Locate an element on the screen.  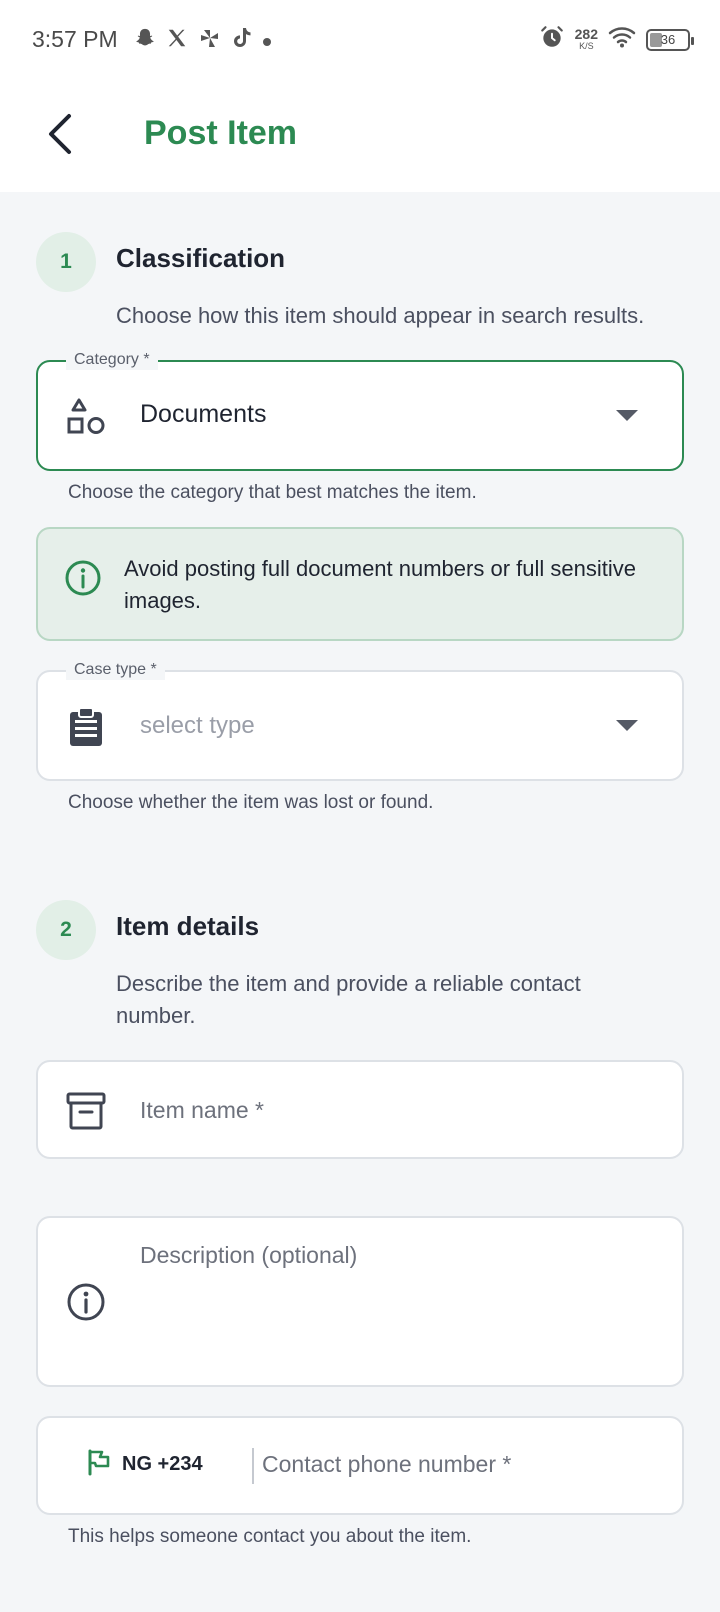
item-name-placeholder: Item name * is located at coordinates (202, 1110).